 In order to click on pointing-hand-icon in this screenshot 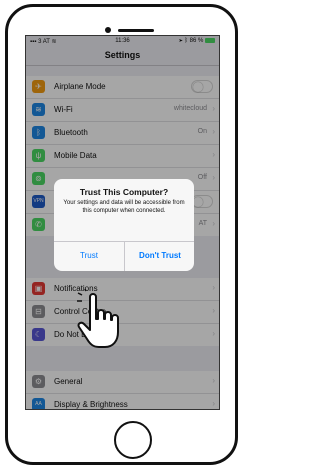, I will do `click(98, 318)`.